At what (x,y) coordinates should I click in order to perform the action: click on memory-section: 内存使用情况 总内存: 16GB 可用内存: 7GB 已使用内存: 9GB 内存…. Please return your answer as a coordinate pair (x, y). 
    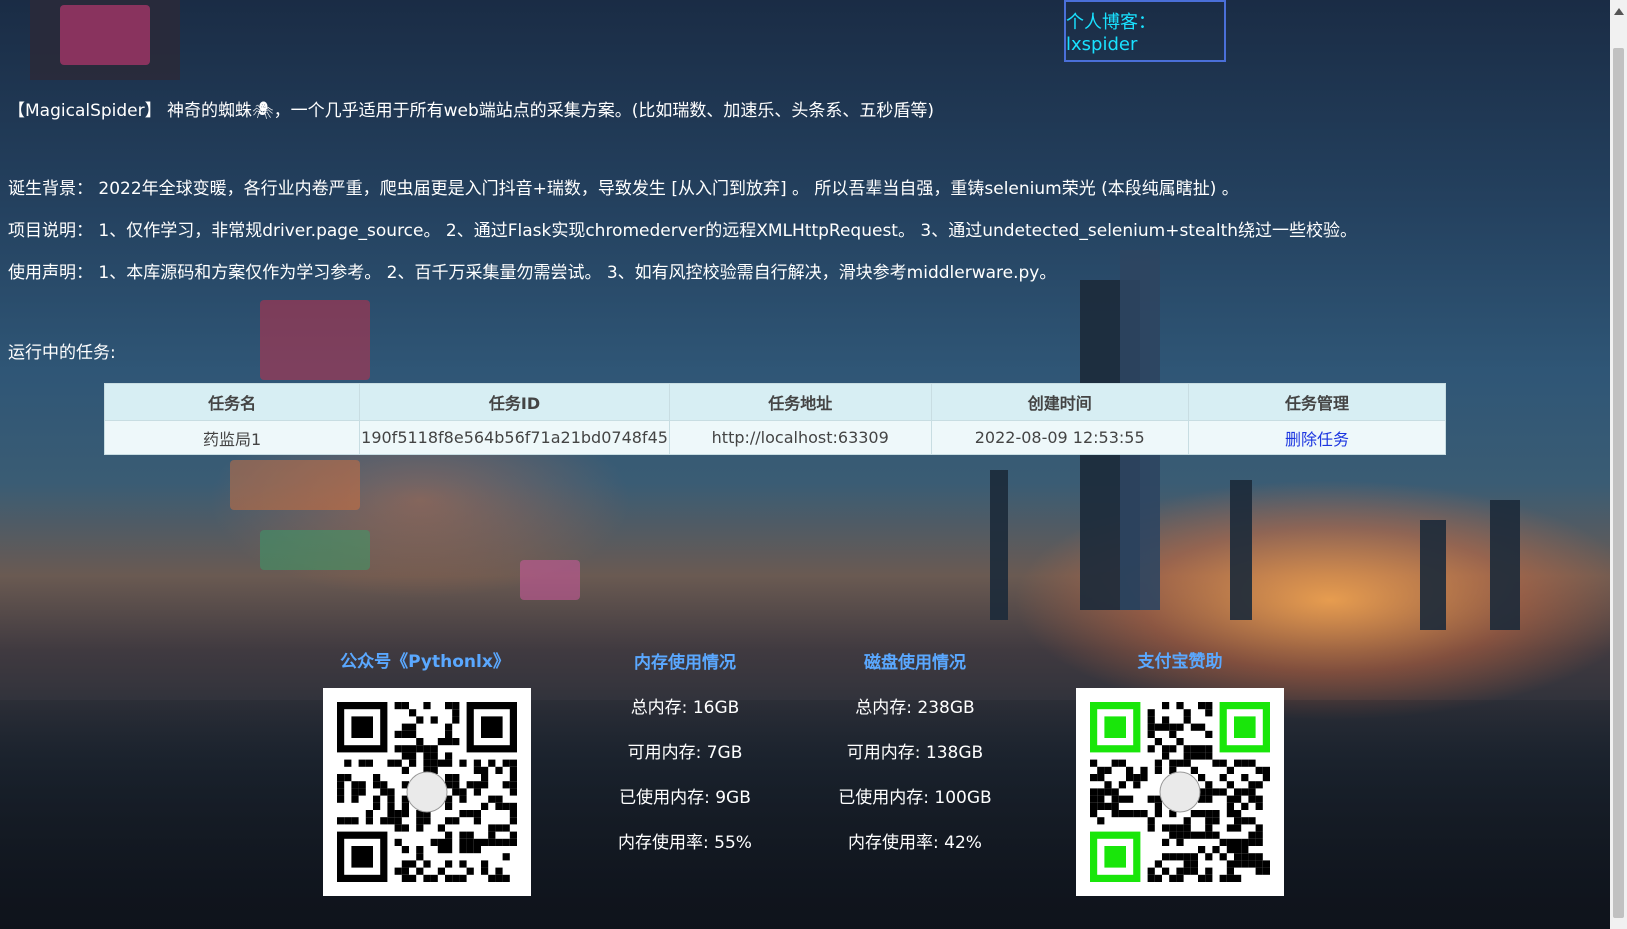
    Looking at the image, I should click on (685, 750).